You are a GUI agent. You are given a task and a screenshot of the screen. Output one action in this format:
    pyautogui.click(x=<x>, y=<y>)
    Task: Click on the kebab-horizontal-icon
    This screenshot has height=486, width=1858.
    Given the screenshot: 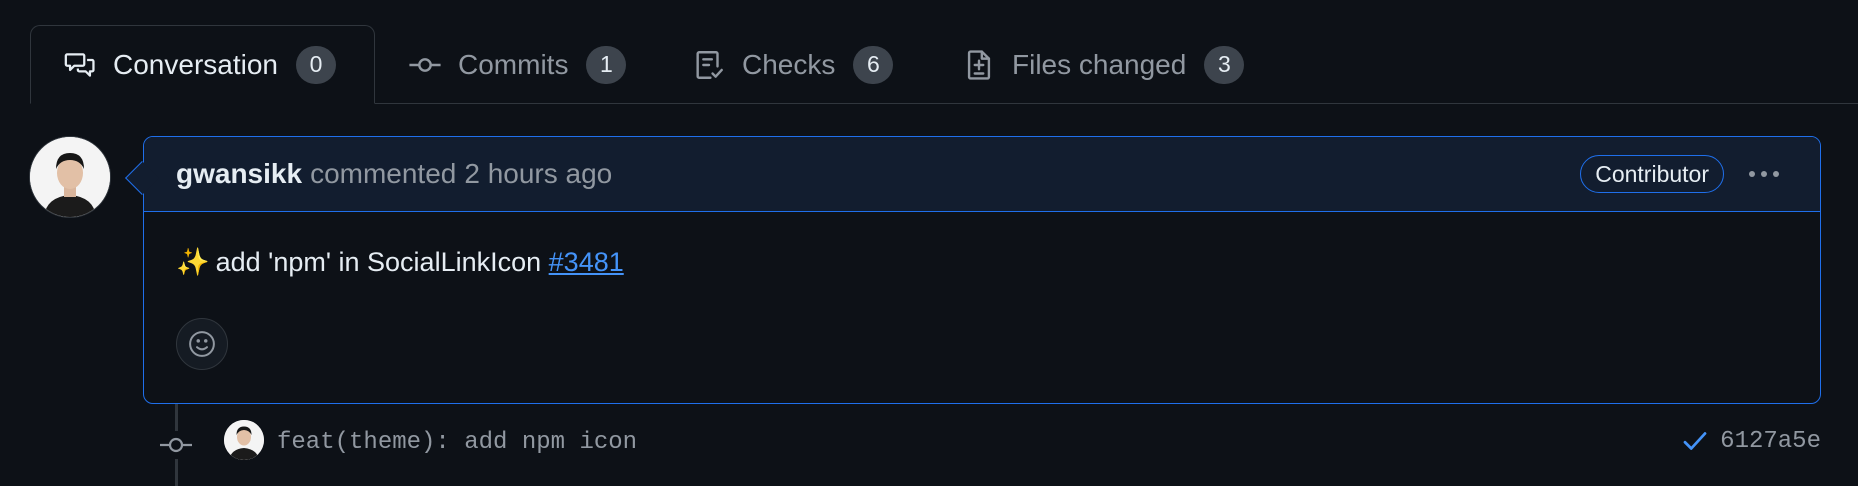 What is the action you would take?
    pyautogui.click(x=1764, y=174)
    